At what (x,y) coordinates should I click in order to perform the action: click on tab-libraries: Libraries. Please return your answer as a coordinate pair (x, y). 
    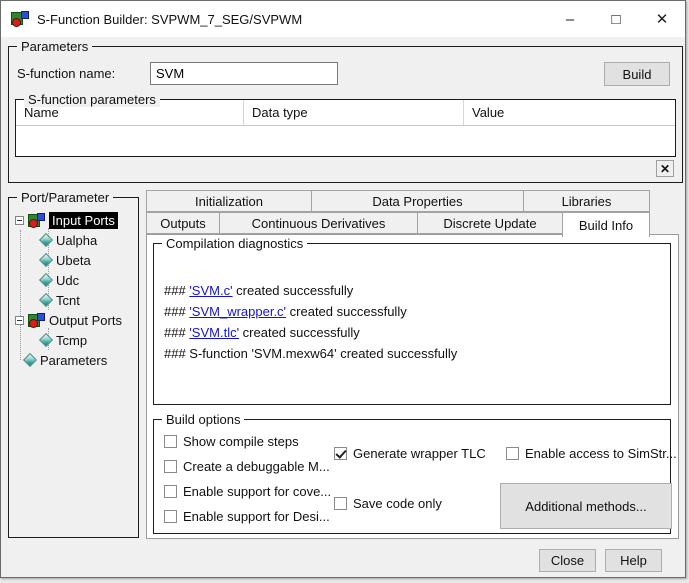
    Looking at the image, I should click on (586, 201).